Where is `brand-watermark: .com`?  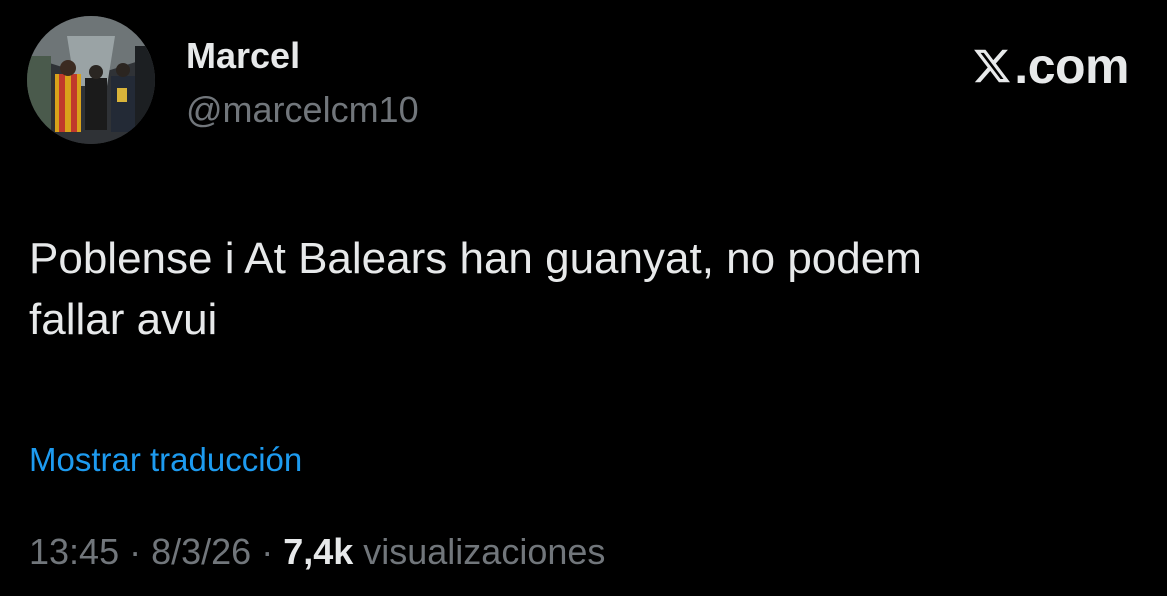 brand-watermark: .com is located at coordinates (1050, 66).